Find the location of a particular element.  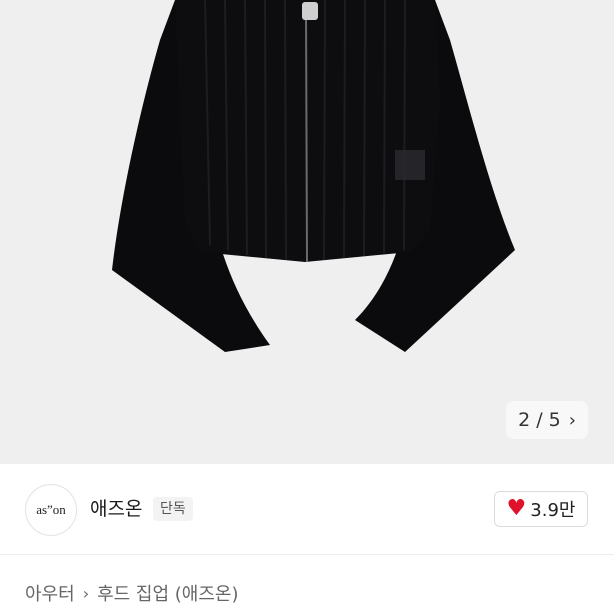

pager-total: 5 is located at coordinates (554, 420).